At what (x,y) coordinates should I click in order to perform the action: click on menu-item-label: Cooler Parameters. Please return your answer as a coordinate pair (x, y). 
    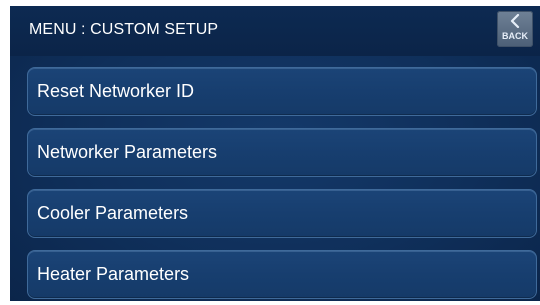
    Looking at the image, I should click on (113, 213).